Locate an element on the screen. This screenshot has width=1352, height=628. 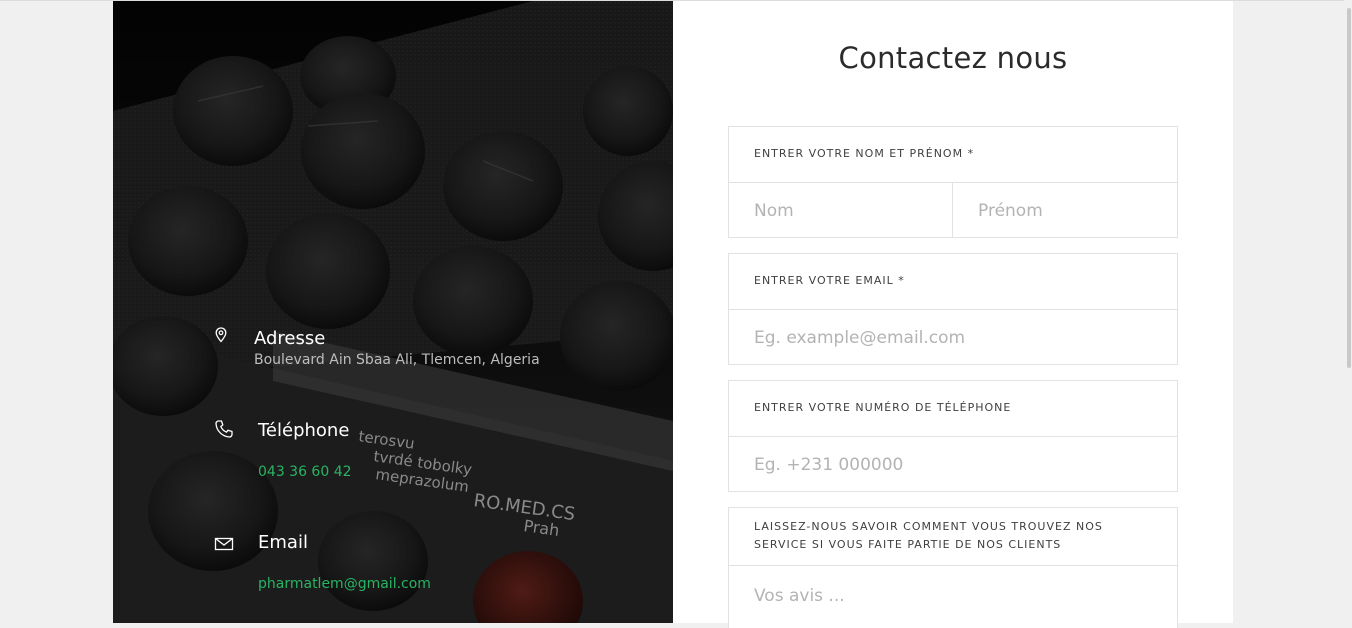
scrollbar-thumb is located at coordinates (1349, 188).